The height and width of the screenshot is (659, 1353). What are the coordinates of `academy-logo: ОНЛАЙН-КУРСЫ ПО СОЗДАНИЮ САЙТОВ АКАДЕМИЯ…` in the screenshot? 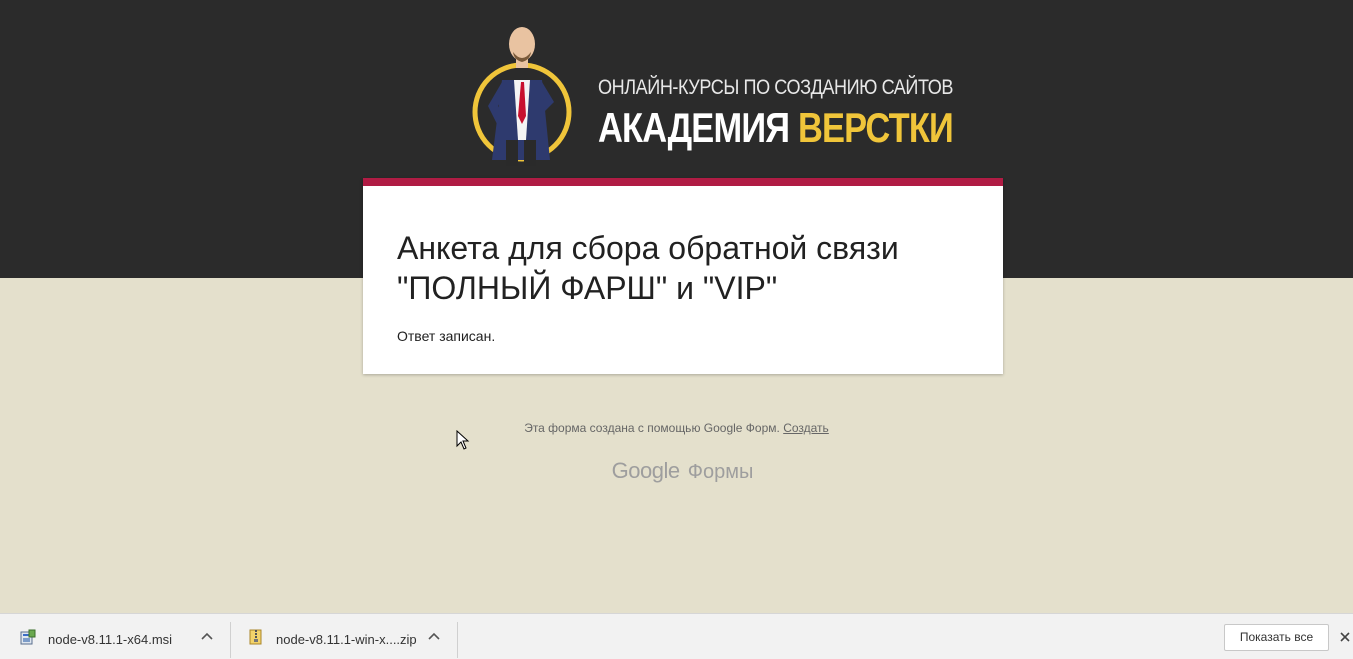 It's located at (712, 95).